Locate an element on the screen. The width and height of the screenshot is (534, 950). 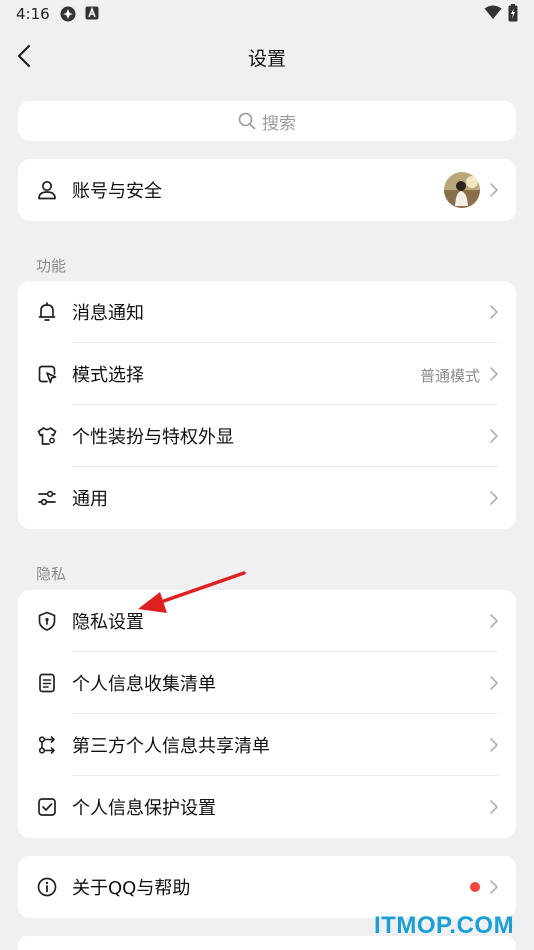
about-help-item: 关于QQ与帮助 is located at coordinates (267, 887).